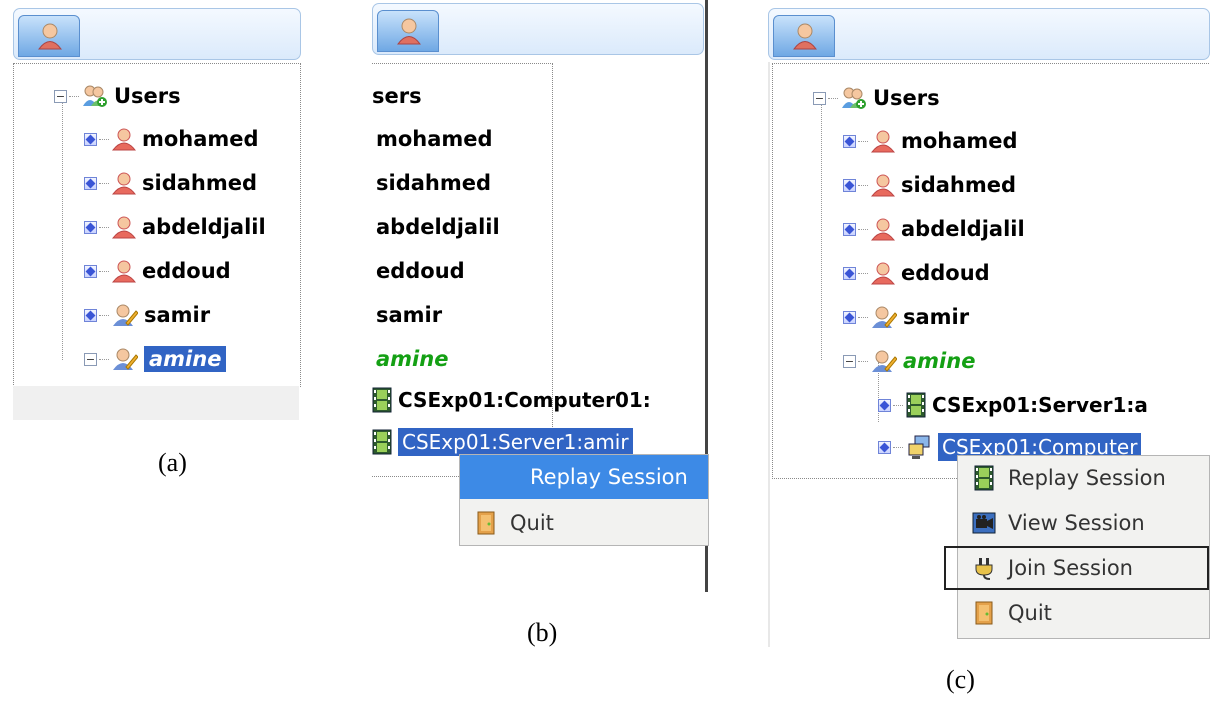 Image resolution: width=1216 pixels, height=709 pixels. What do you see at coordinates (156, 403) in the screenshot?
I see `tree-footer` at bounding box center [156, 403].